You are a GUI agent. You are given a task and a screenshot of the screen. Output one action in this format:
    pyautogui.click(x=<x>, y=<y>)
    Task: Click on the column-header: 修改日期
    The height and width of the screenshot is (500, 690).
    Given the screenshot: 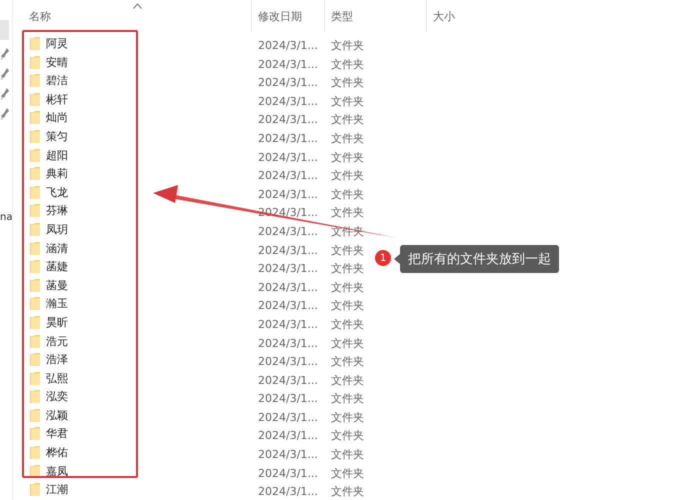 What is the action you would take?
    pyautogui.click(x=287, y=16)
    